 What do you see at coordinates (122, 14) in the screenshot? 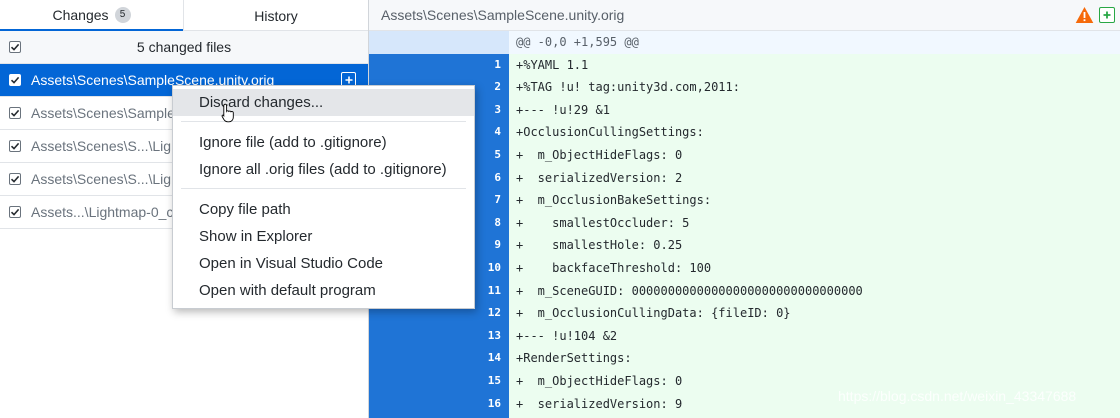
I see `changes-count-badge: 5` at bounding box center [122, 14].